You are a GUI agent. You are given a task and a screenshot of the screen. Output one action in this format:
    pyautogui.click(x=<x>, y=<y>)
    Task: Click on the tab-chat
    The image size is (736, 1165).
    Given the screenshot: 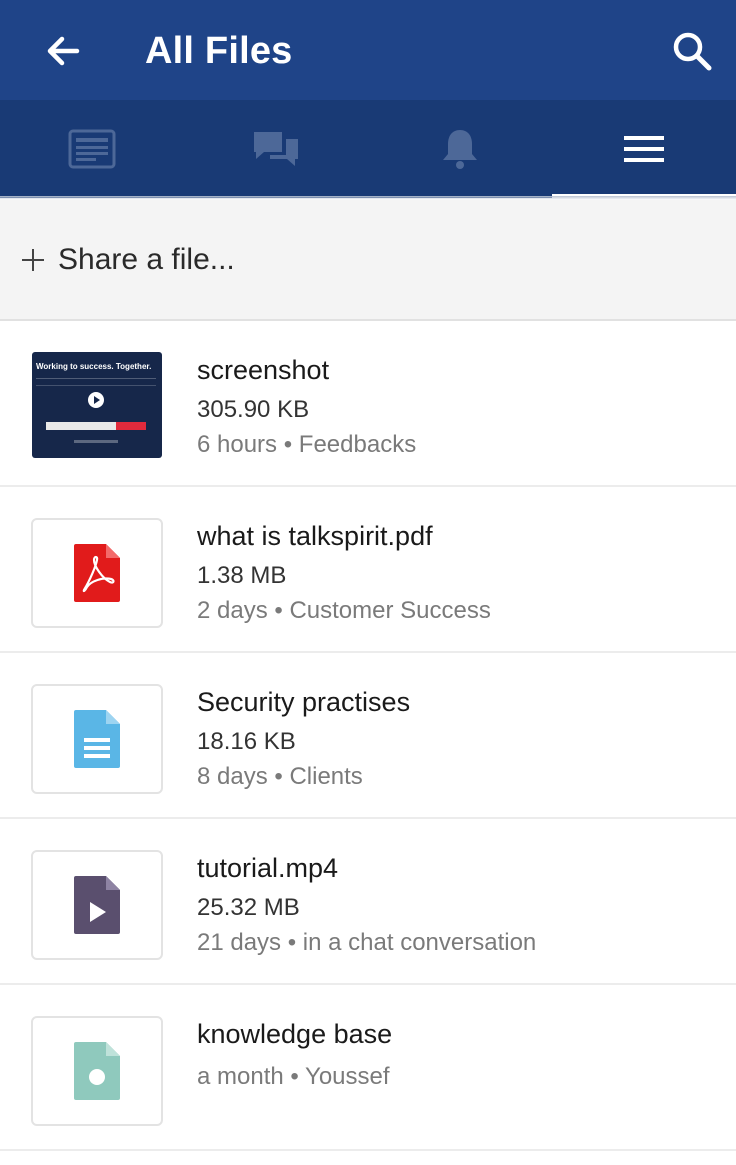 What is the action you would take?
    pyautogui.click(x=276, y=149)
    